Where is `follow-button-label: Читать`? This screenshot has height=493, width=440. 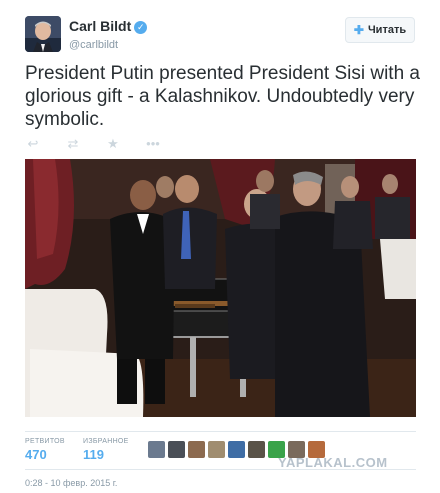
follow-button-label: Читать is located at coordinates (387, 30).